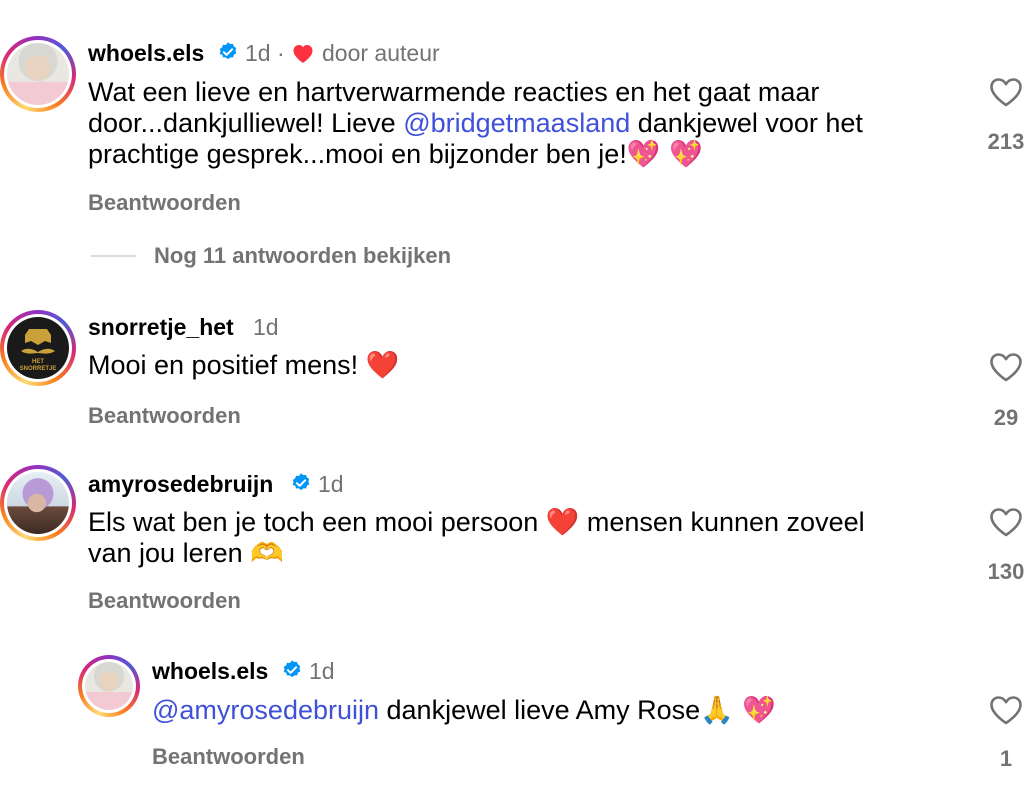 This screenshot has height=799, width=1035. What do you see at coordinates (302, 256) in the screenshot?
I see `view-replies-button: Nog 11 antwoorden bekijken` at bounding box center [302, 256].